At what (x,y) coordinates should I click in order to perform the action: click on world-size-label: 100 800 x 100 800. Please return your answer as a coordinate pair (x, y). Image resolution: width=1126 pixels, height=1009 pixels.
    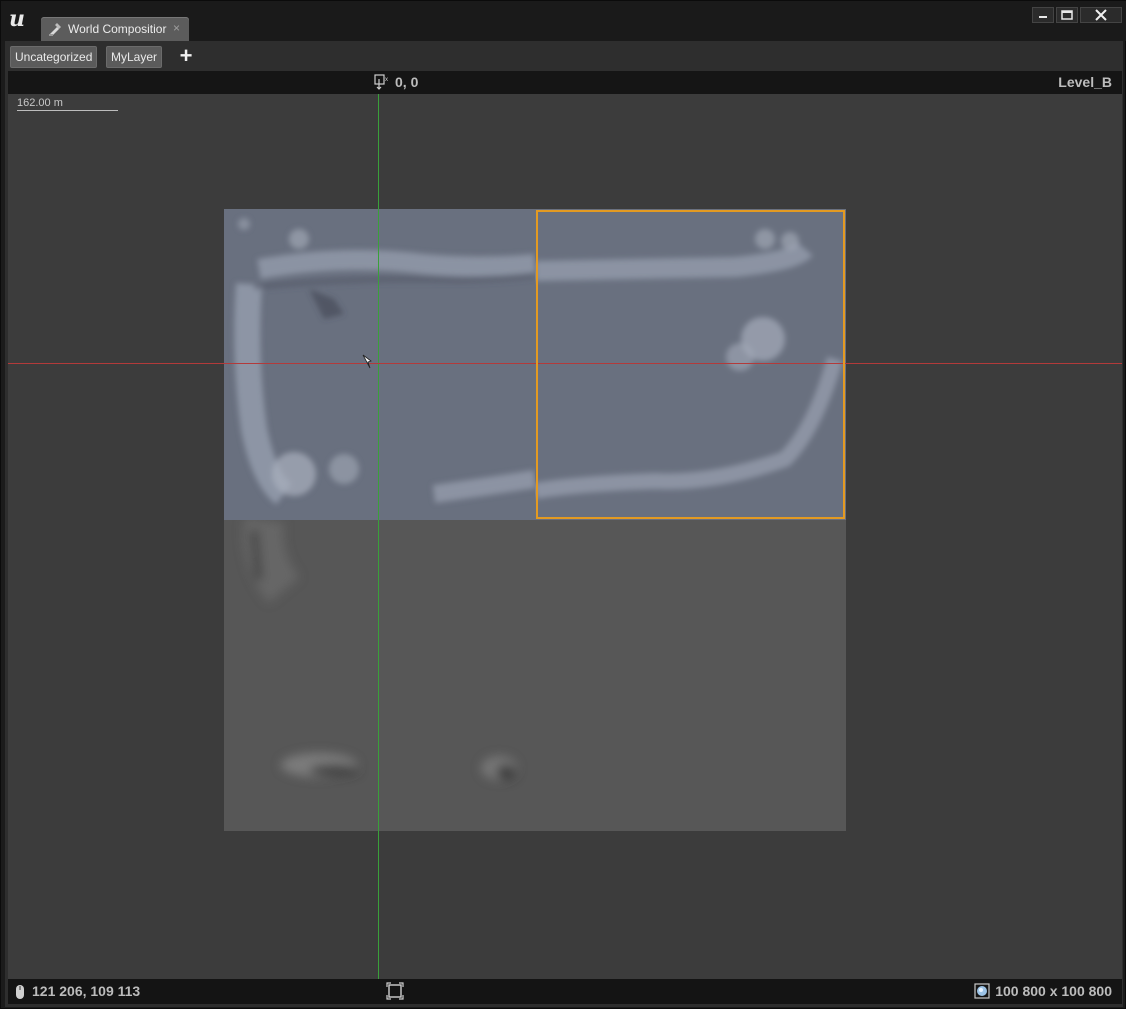
    Looking at the image, I should click on (1053, 991).